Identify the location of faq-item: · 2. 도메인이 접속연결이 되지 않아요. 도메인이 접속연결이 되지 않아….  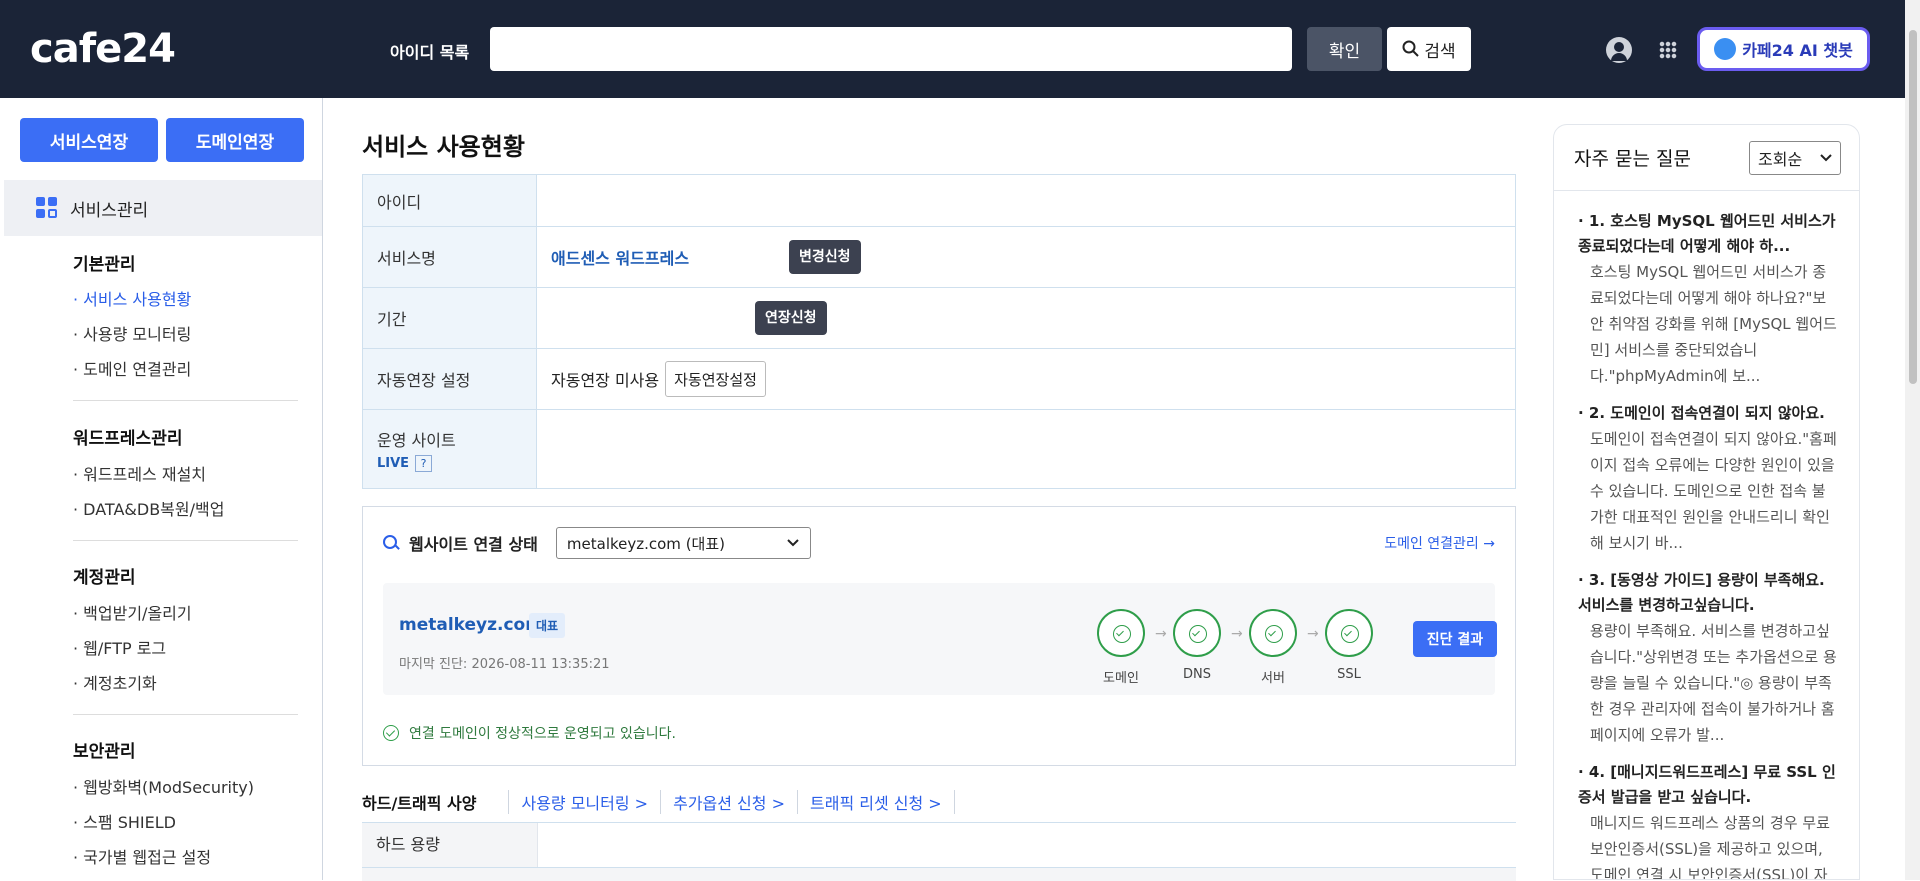
(1707, 478).